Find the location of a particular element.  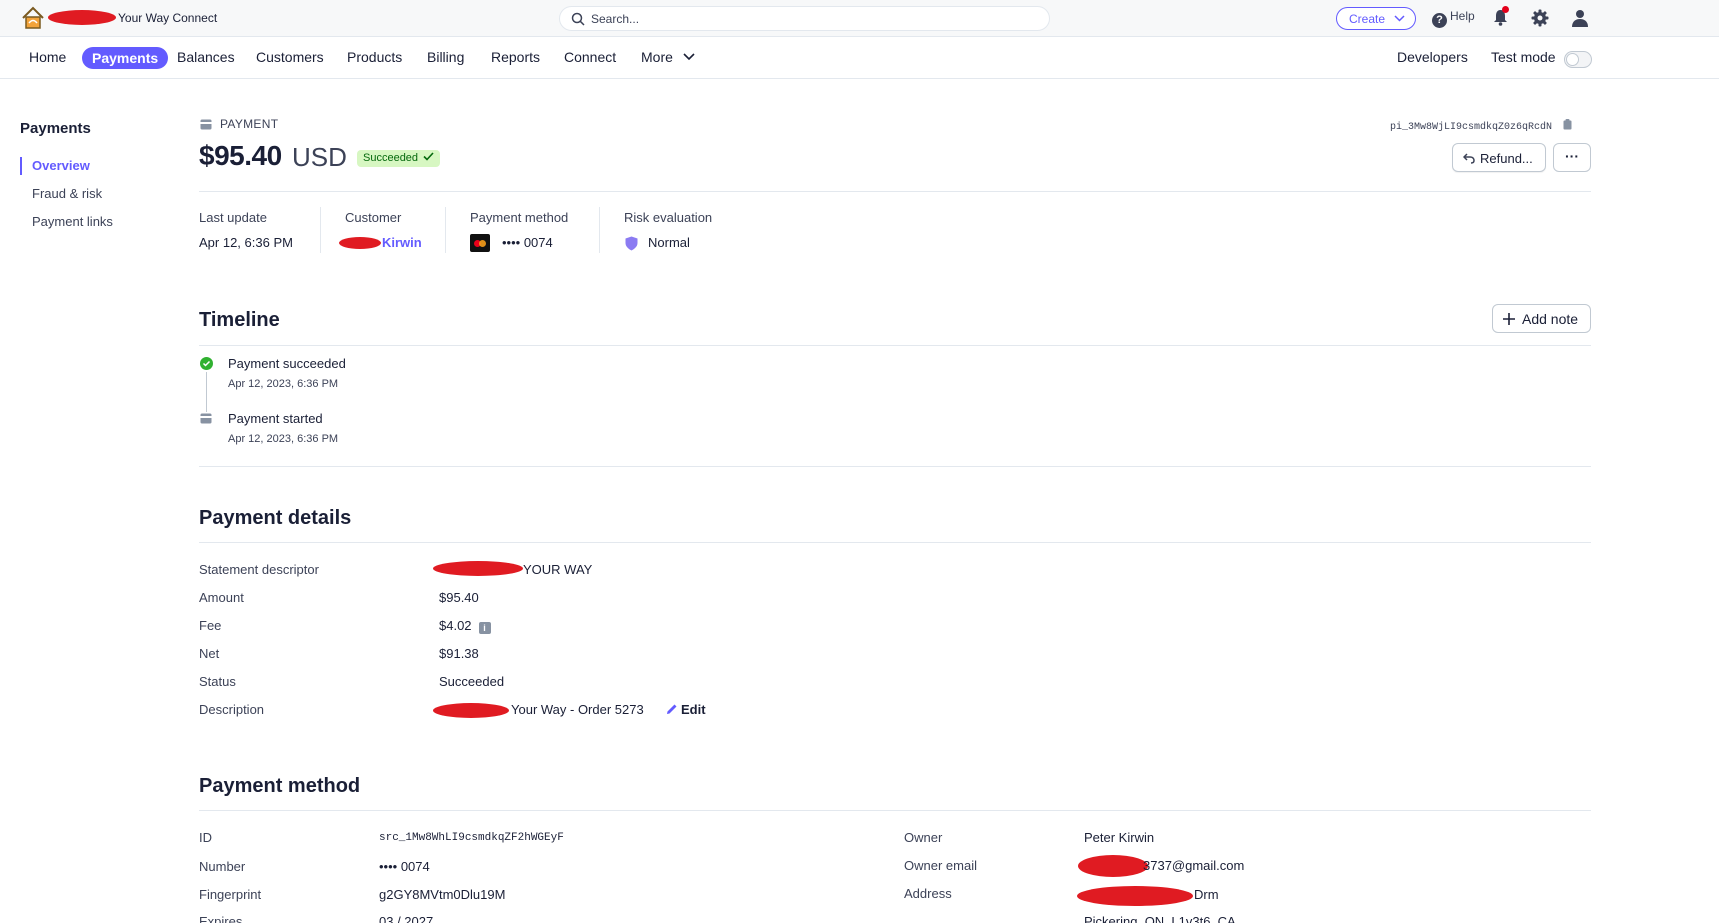

method-label: Number is located at coordinates (222, 866).